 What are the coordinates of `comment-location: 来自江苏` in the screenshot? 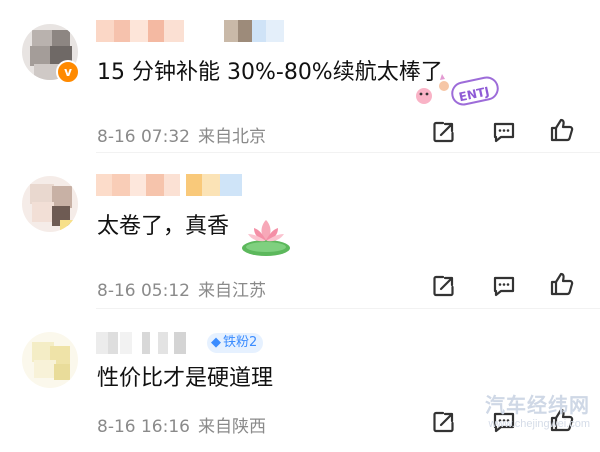 It's located at (231, 291).